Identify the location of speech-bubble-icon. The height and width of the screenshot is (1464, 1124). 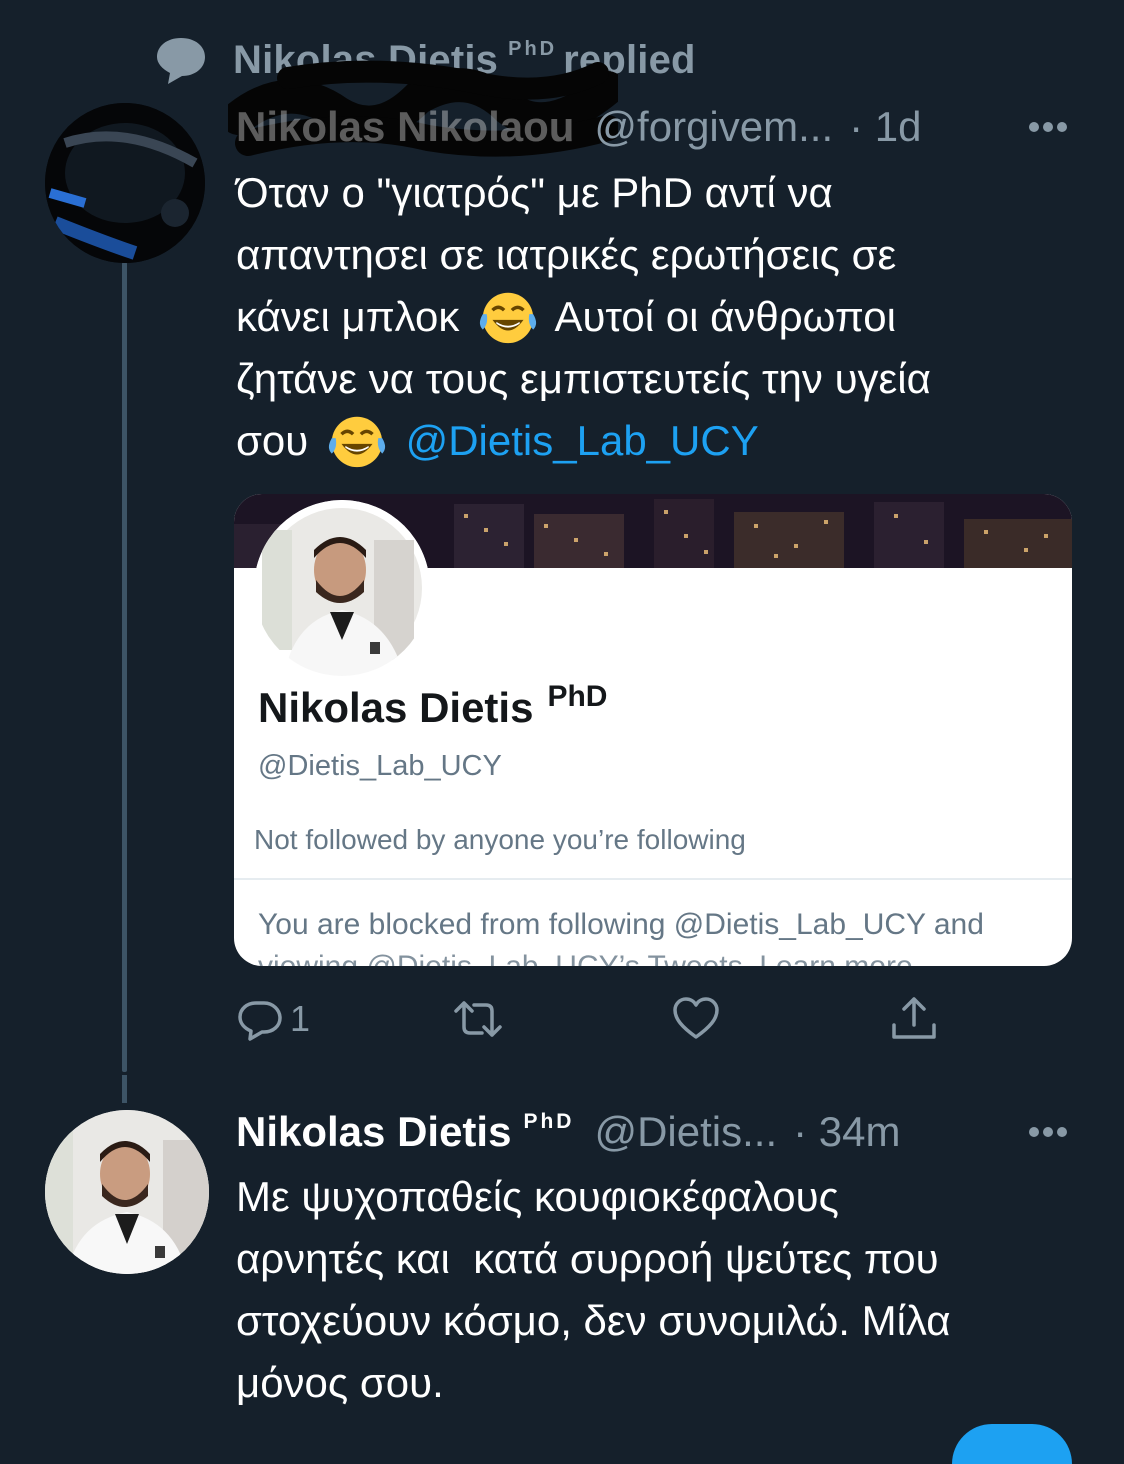
(181, 61).